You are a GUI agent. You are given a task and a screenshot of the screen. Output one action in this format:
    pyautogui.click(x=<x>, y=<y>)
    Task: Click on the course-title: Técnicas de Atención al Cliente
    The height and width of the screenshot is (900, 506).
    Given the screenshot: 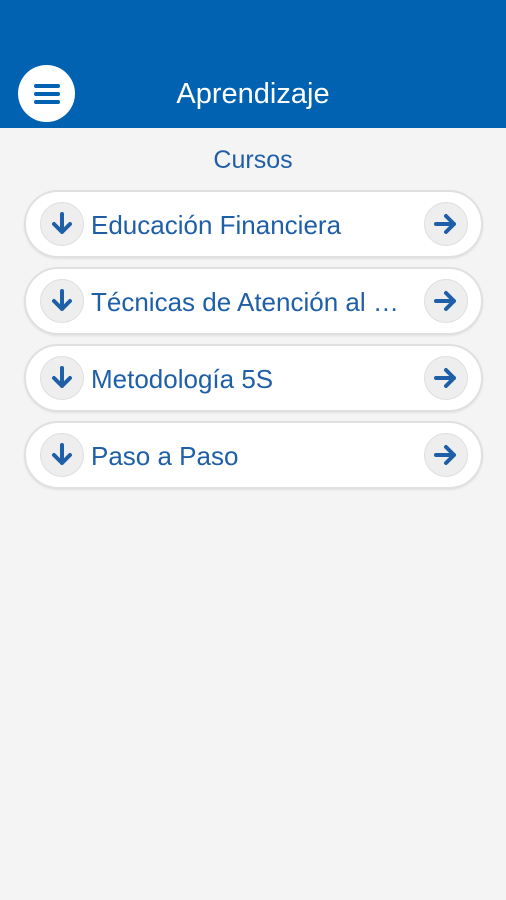 What is the action you would take?
    pyautogui.click(x=252, y=302)
    